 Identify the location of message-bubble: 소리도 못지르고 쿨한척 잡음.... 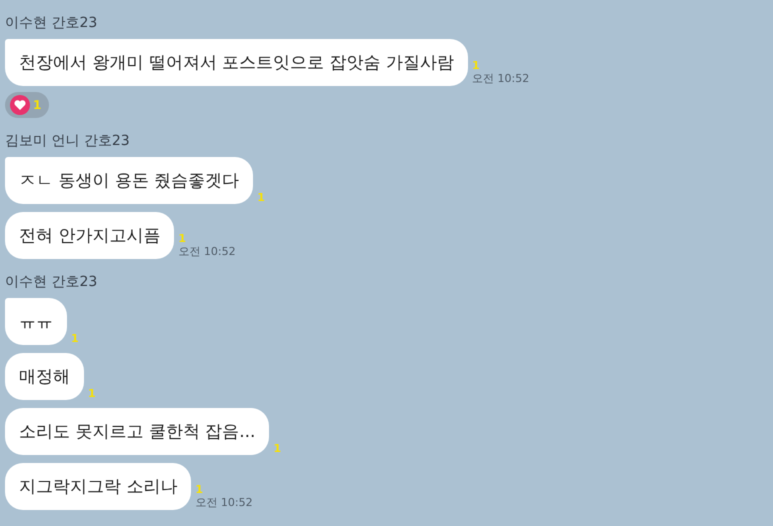
(137, 431).